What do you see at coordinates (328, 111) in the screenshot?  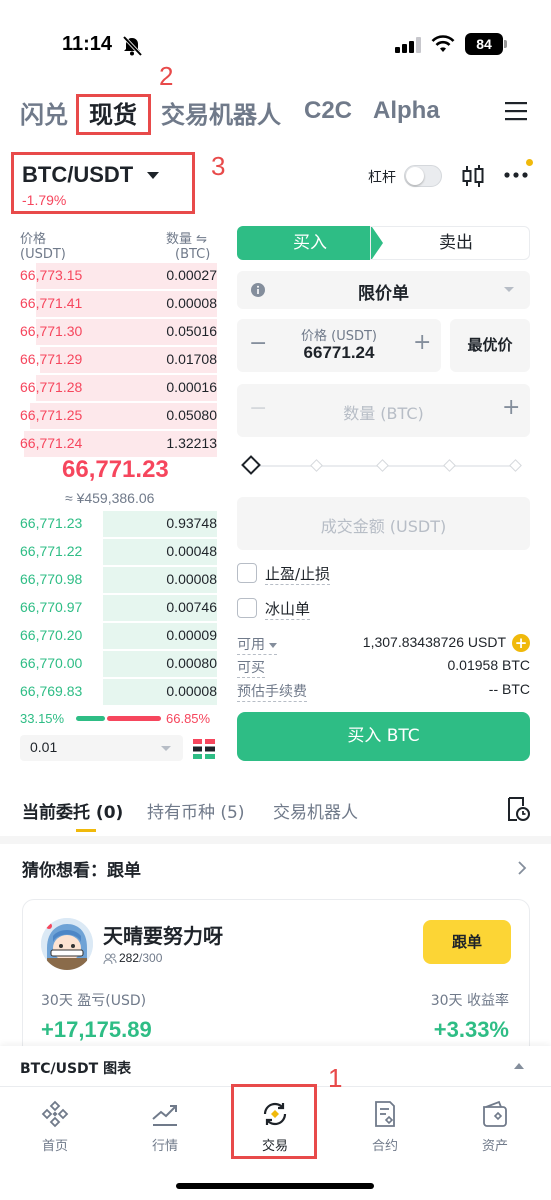 I see `tab-c2c: C2C` at bounding box center [328, 111].